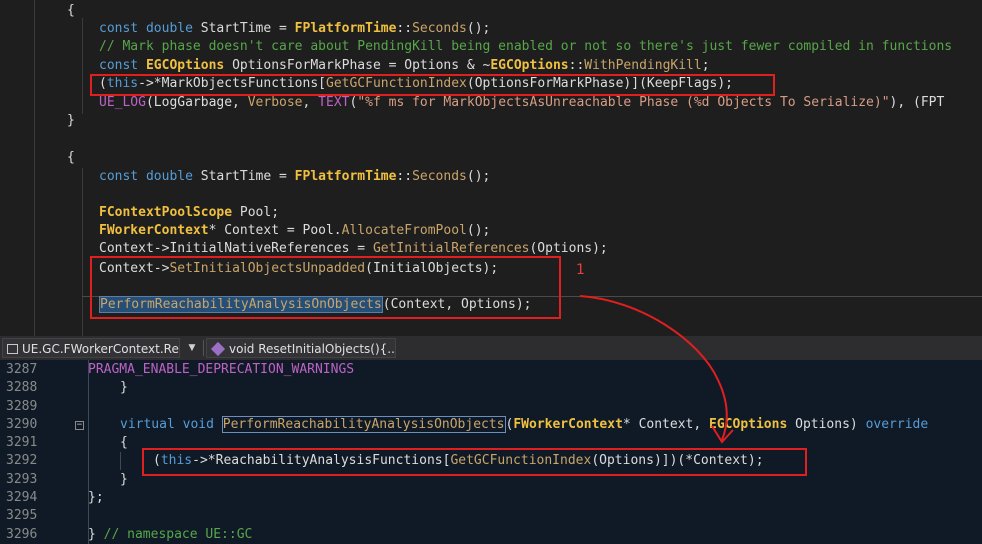  I want to click on annotation-arrow-path, so click(653, 368).